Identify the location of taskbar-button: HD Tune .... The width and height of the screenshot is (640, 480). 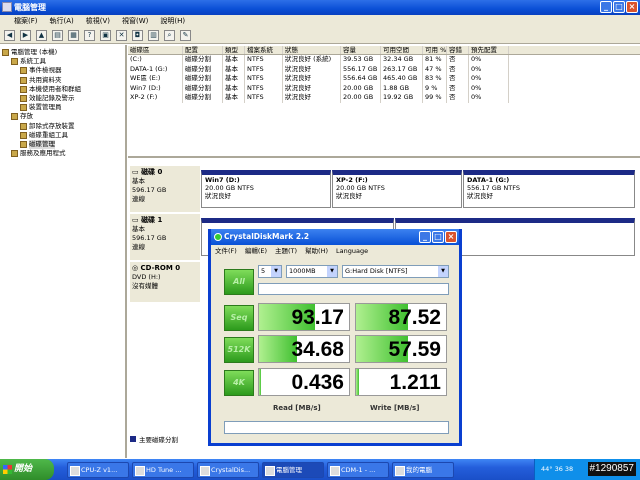
(163, 469).